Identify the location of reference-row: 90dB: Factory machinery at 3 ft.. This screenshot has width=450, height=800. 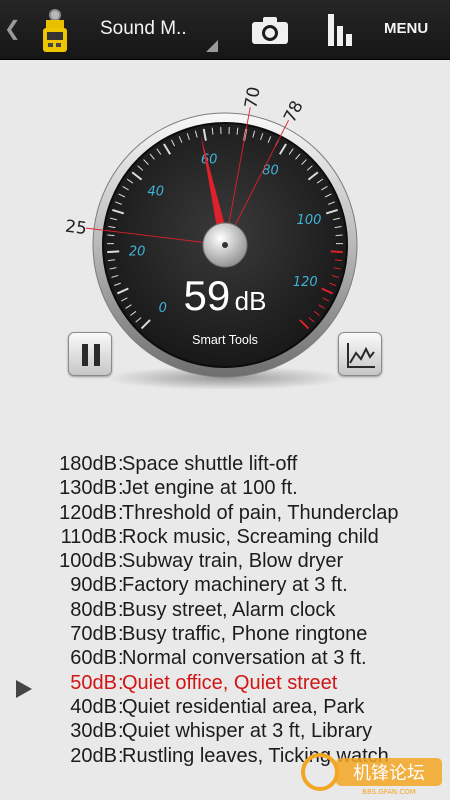
(225, 585).